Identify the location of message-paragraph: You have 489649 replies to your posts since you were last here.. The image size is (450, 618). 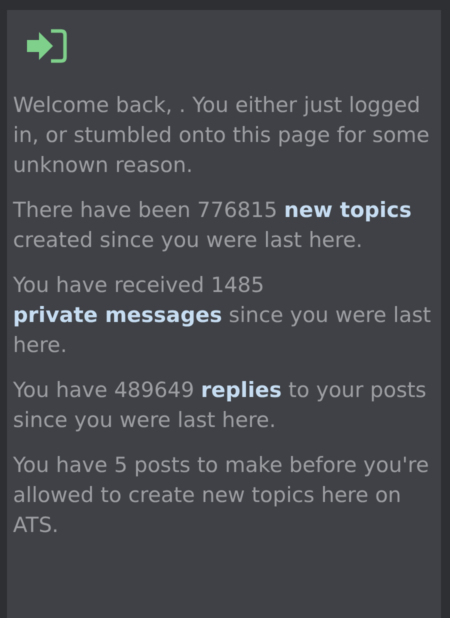
(220, 405).